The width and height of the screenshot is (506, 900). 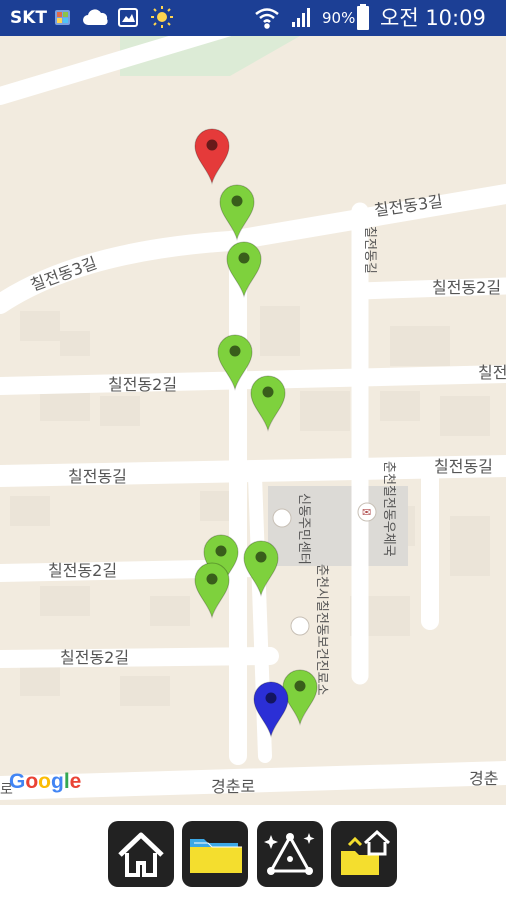 I want to click on folders-button, so click(x=215, y=854).